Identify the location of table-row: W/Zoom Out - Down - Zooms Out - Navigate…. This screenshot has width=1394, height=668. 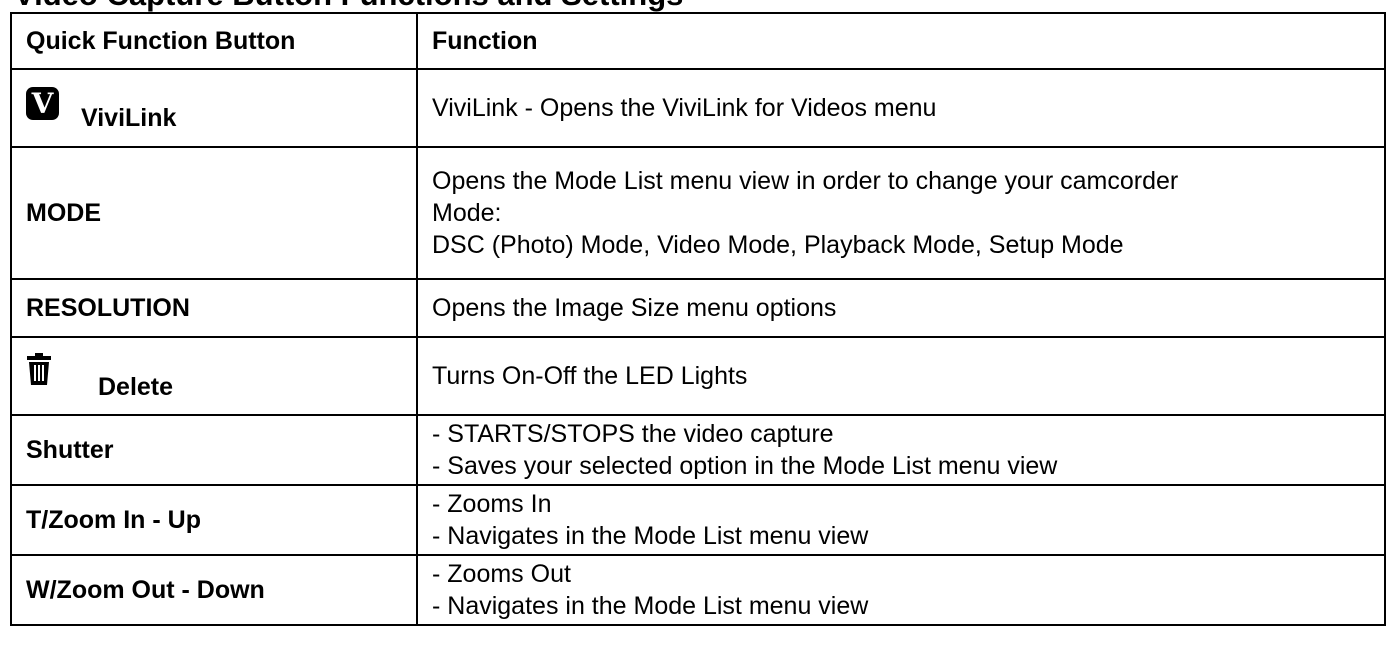
(698, 590).